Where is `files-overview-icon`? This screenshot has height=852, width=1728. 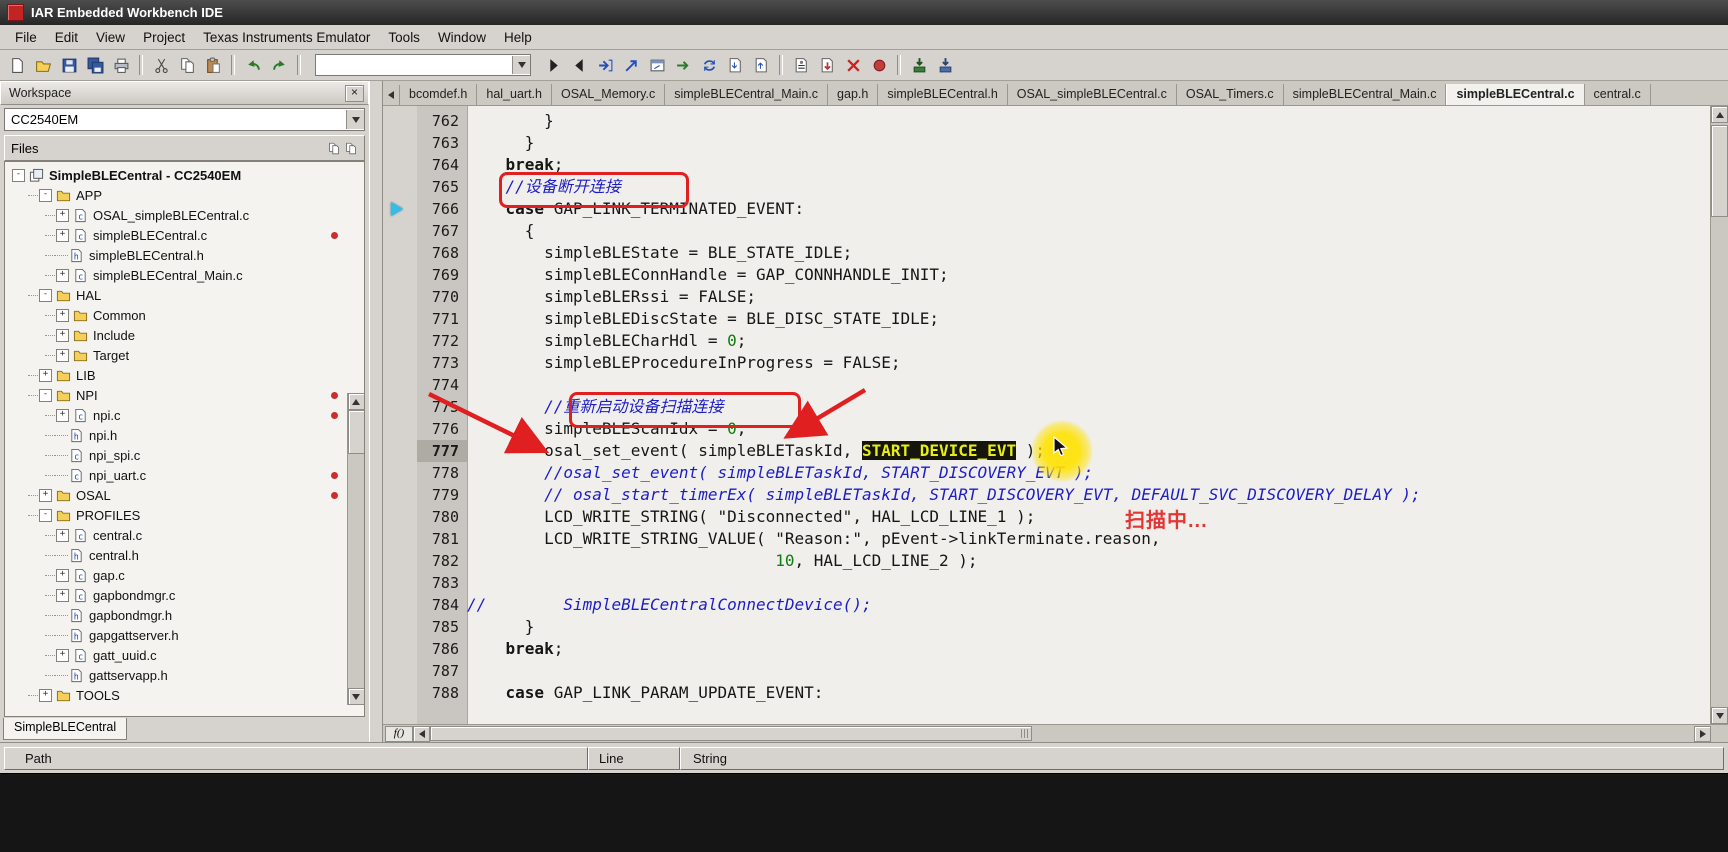 files-overview-icon is located at coordinates (351, 148).